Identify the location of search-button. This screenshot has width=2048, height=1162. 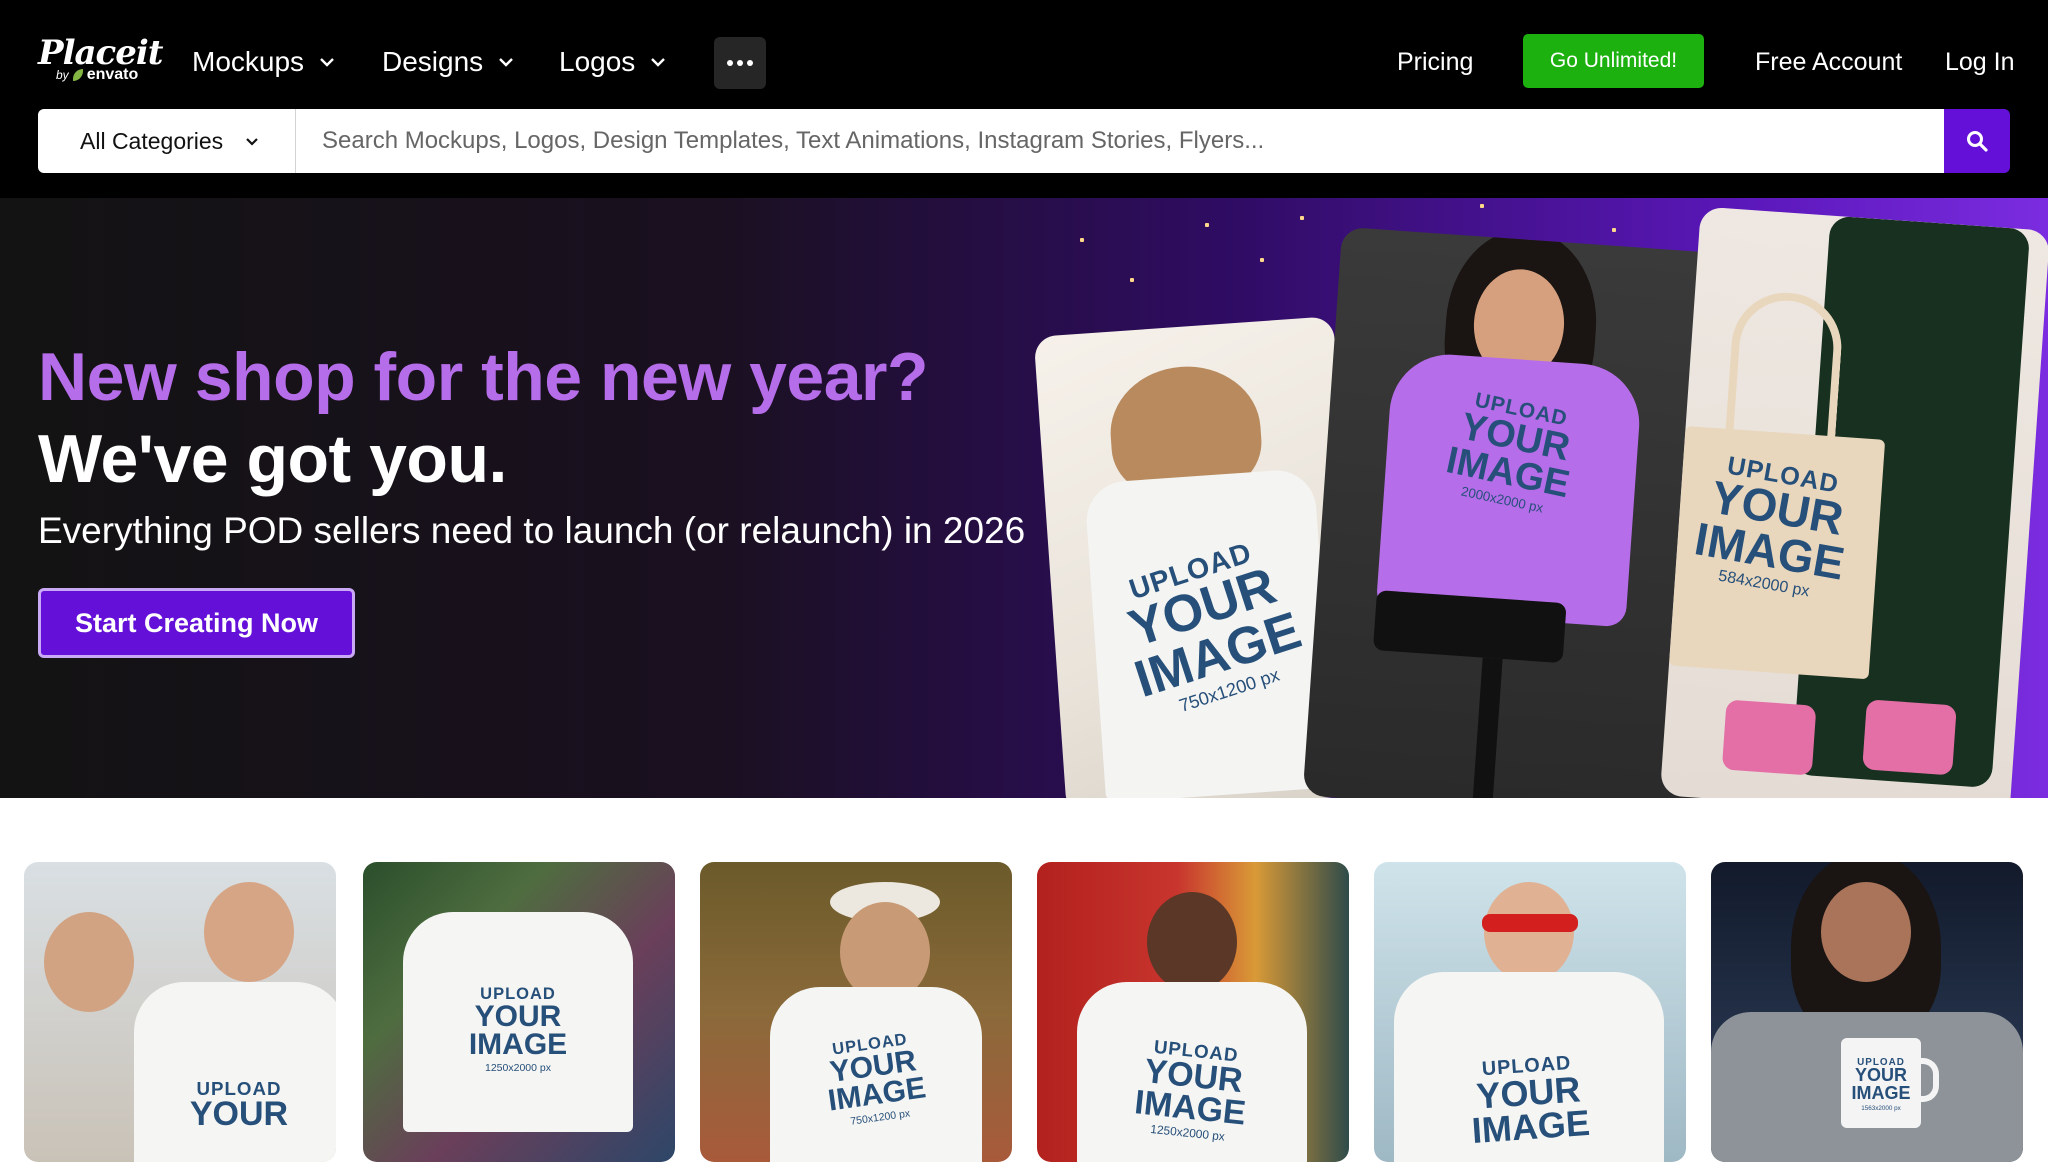
(1977, 141).